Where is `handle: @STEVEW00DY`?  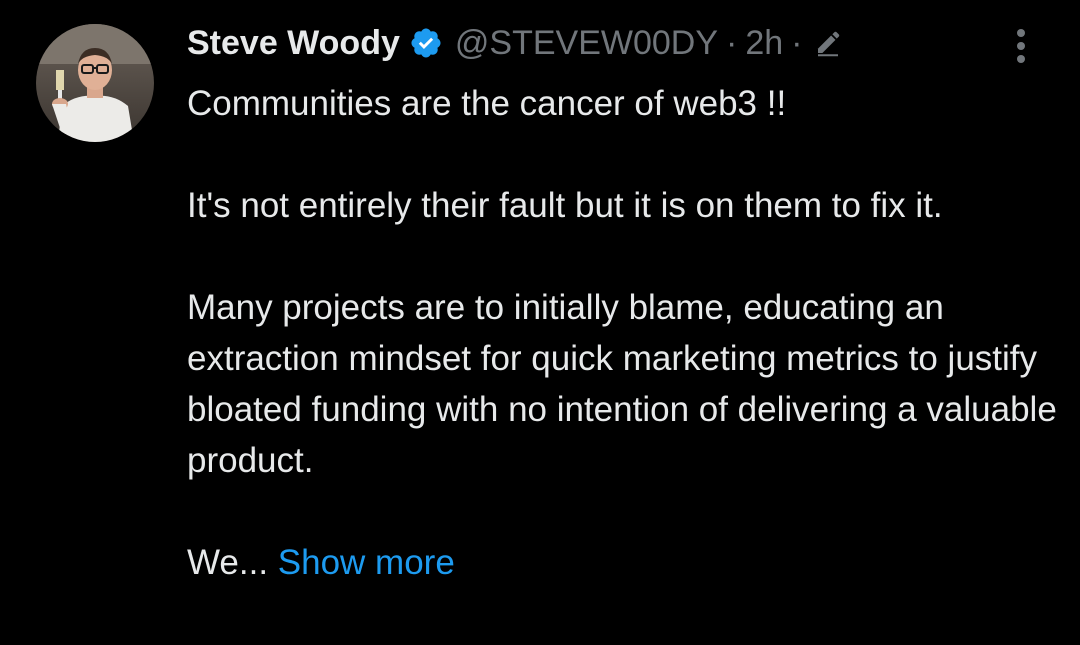 handle: @STEVEW00DY is located at coordinates (586, 43).